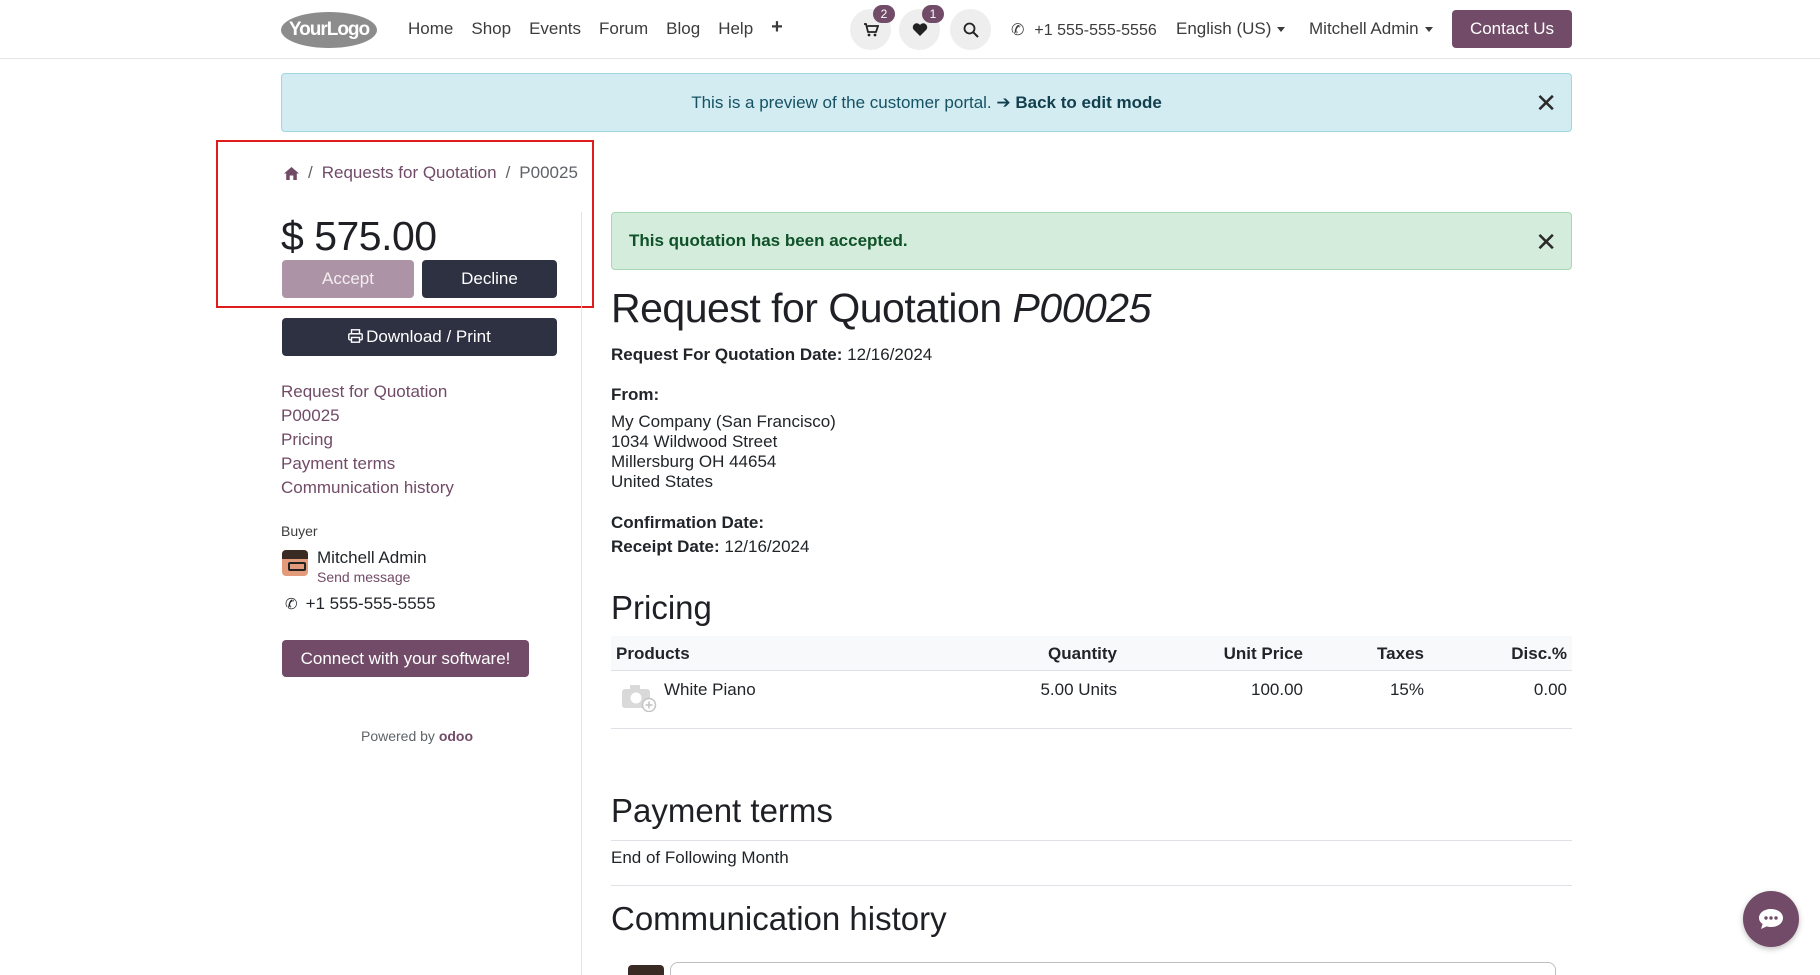 Image resolution: width=1820 pixels, height=975 pixels. Describe the element at coordinates (890, 354) in the screenshot. I see `rfq-date-value: 12/16/2024` at that location.